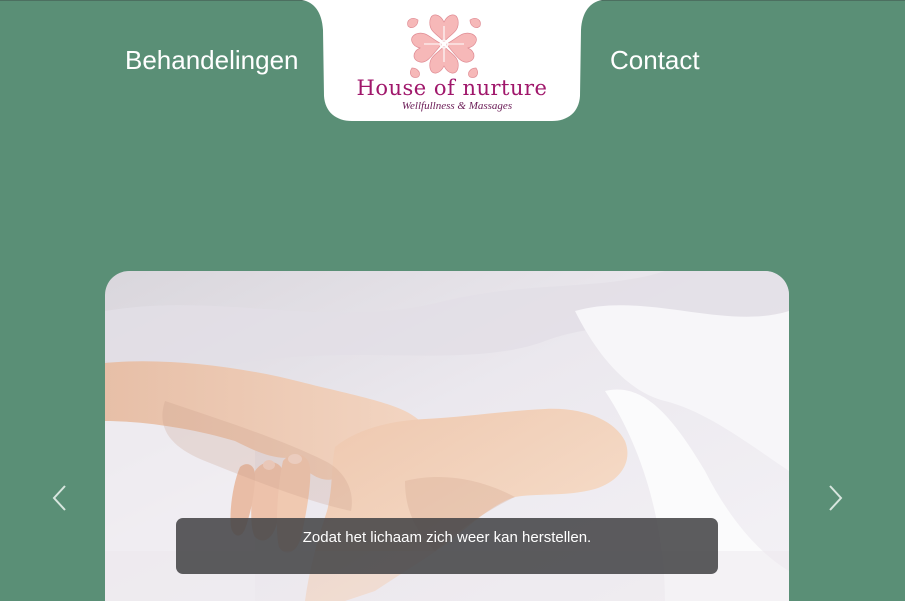  Describe the element at coordinates (444, 46) in the screenshot. I see `flower-emblem-icon` at that location.